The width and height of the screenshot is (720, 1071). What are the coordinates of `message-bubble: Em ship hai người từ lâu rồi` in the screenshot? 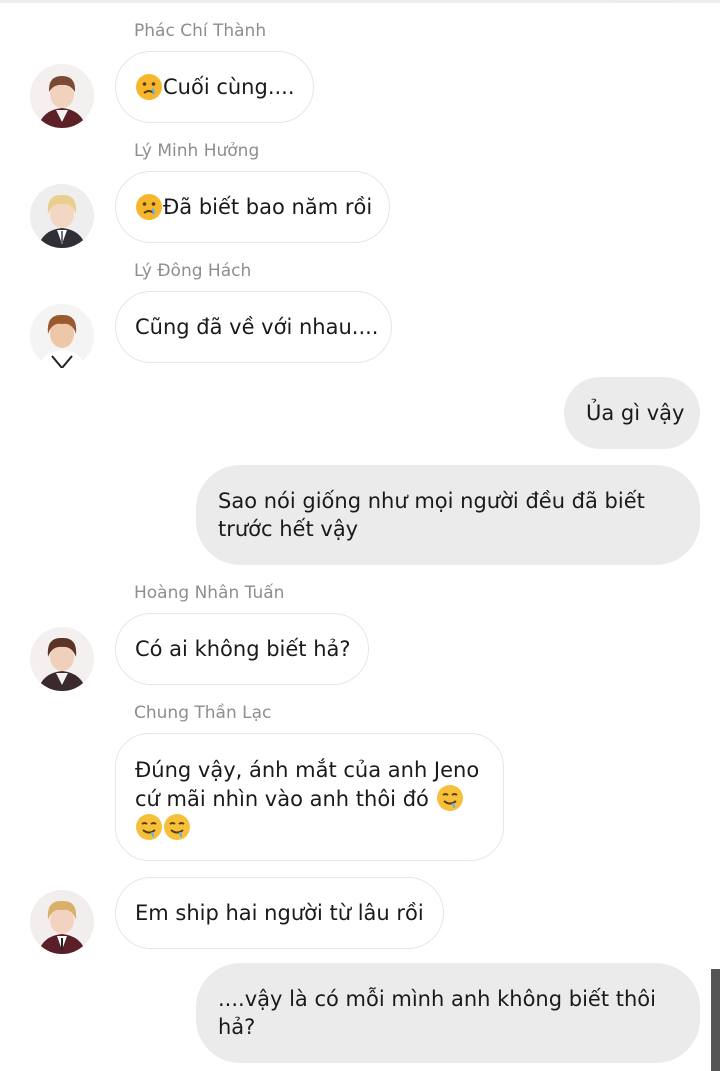 It's located at (279, 913).